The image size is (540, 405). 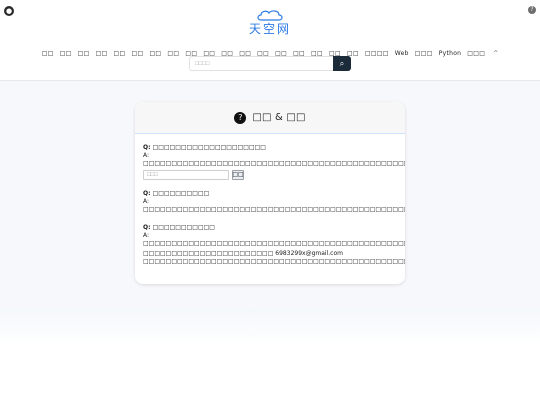 What do you see at coordinates (424, 53) in the screenshot?
I see `nav-item-21: □□□` at bounding box center [424, 53].